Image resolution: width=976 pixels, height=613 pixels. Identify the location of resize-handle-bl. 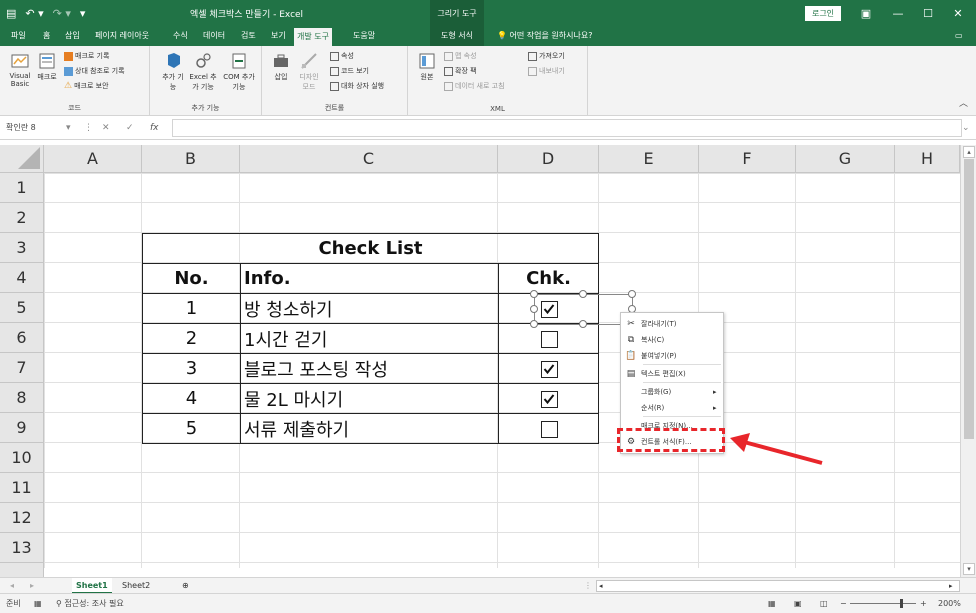
(534, 324).